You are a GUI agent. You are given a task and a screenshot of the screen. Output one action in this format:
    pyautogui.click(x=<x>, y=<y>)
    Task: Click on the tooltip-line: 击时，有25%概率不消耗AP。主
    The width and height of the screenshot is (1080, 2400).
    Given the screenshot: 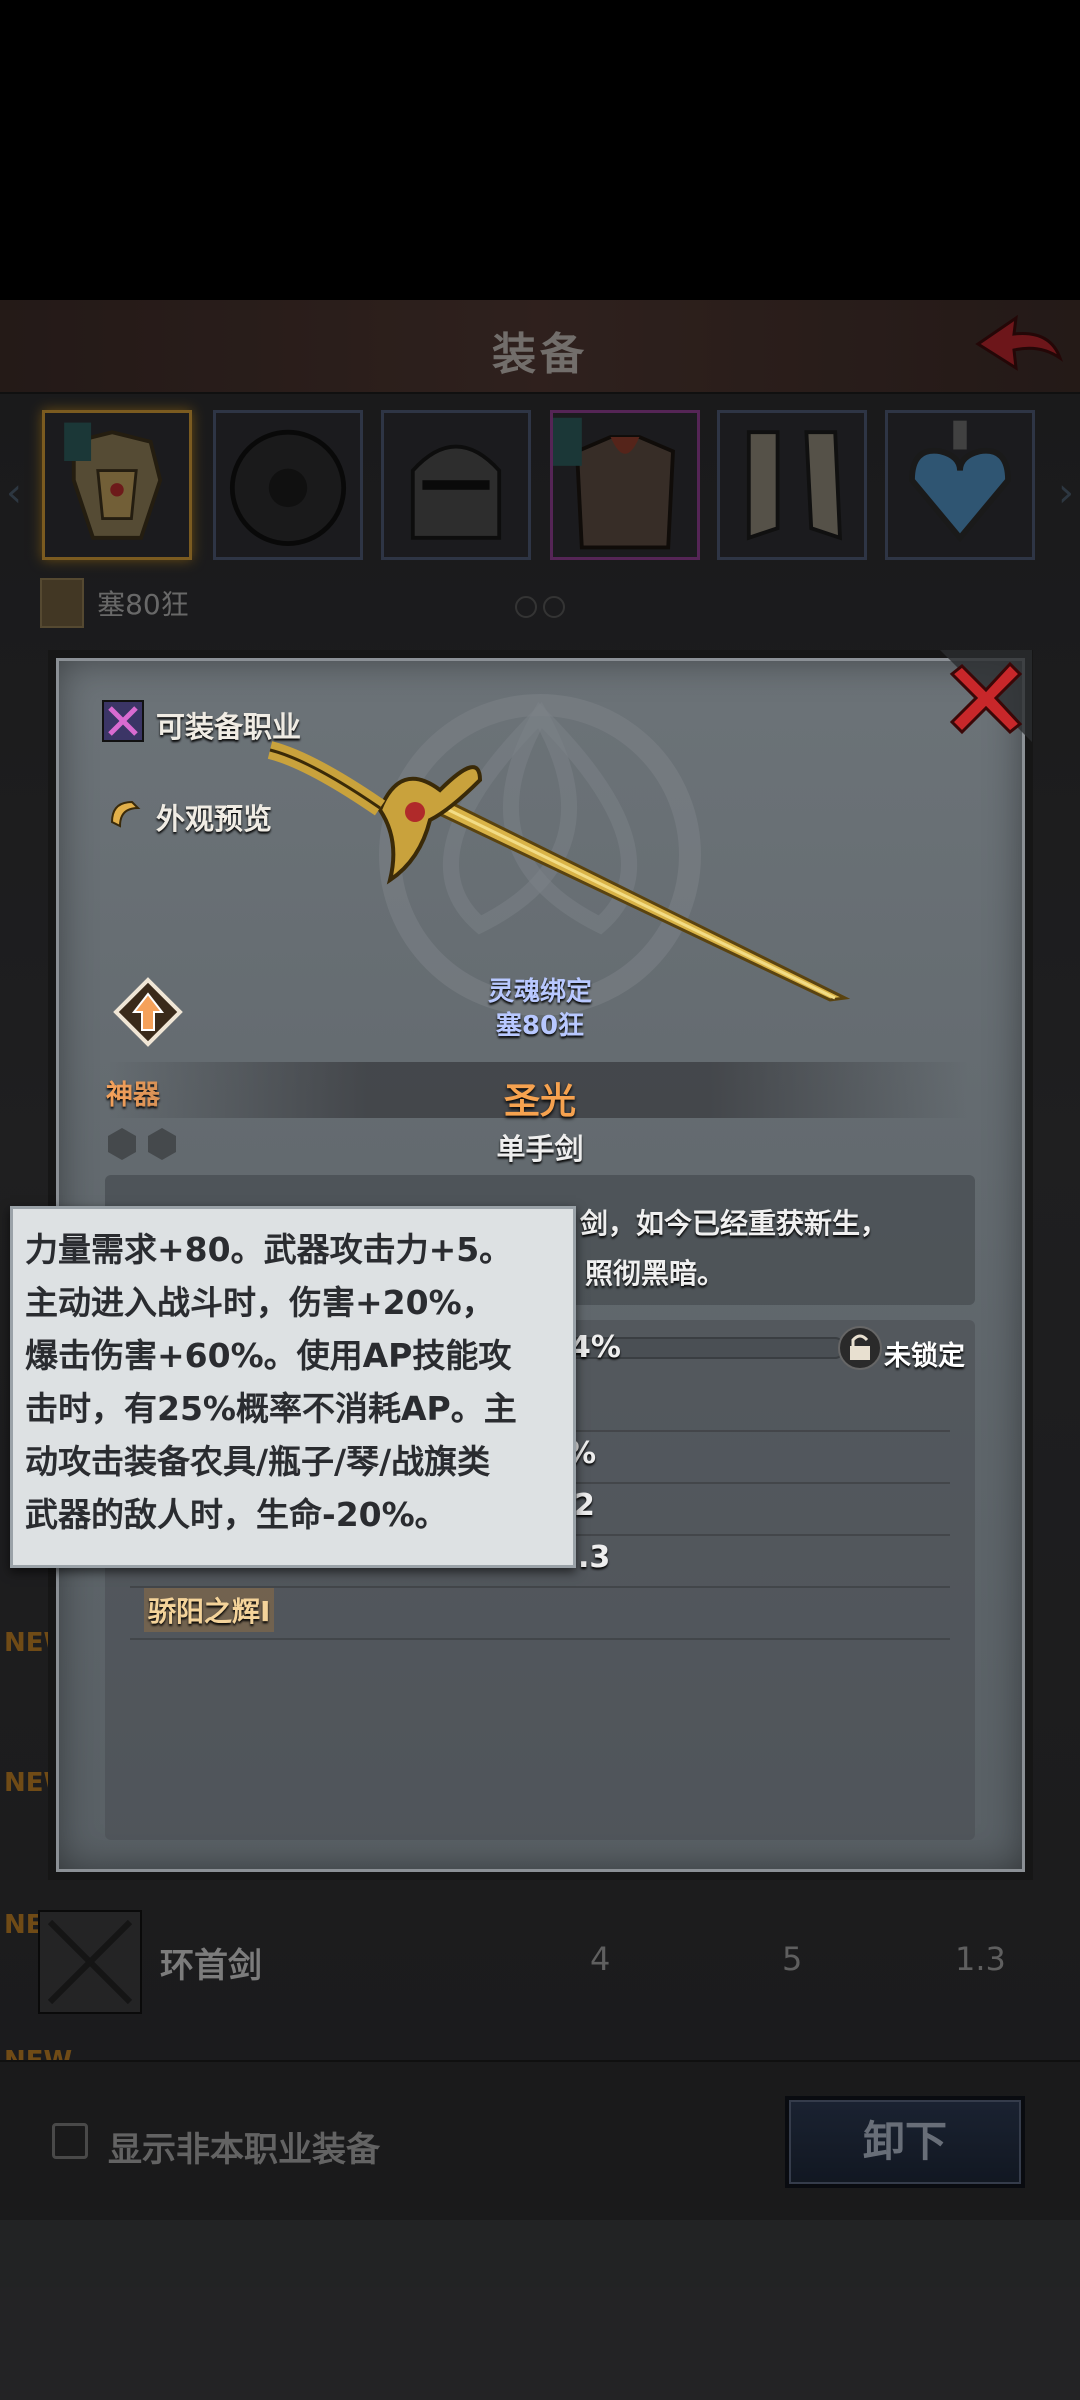 What is the action you would take?
    pyautogui.click(x=271, y=1408)
    